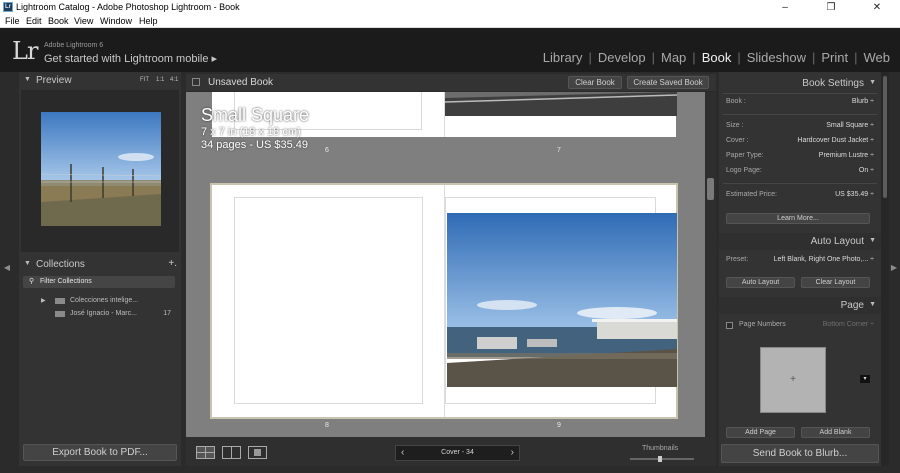  What do you see at coordinates (800, 83) in the screenshot?
I see `book-settings-header: Book Settings ▼` at bounding box center [800, 83].